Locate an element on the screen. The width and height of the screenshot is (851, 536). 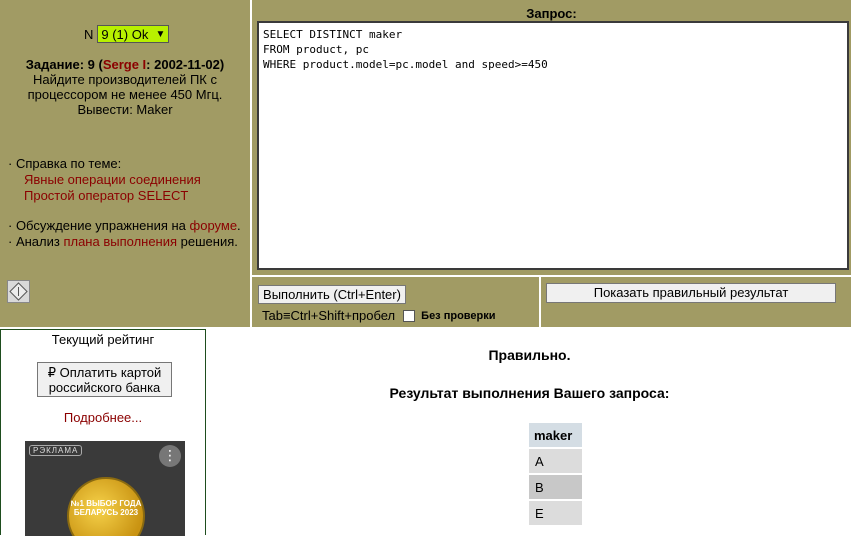
table-header-row: maker is located at coordinates (555, 435).